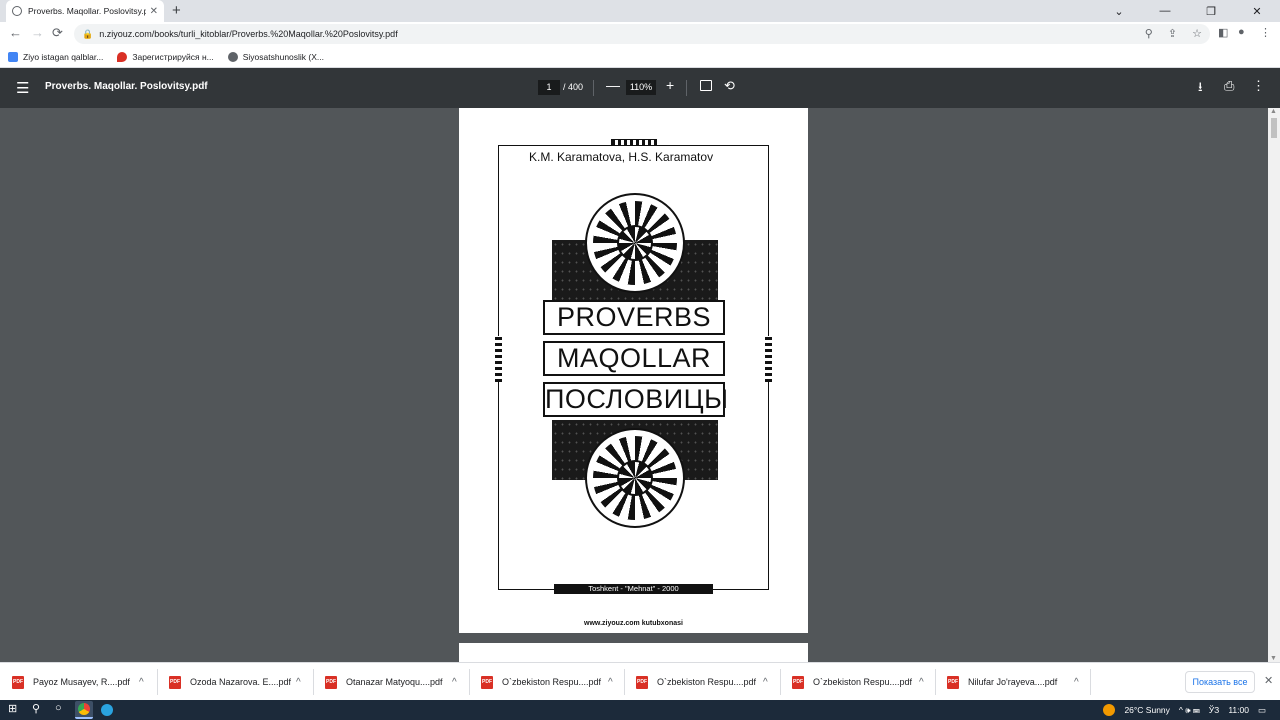 The height and width of the screenshot is (720, 1280). What do you see at coordinates (107, 710) in the screenshot?
I see `telegram-app-icon` at bounding box center [107, 710].